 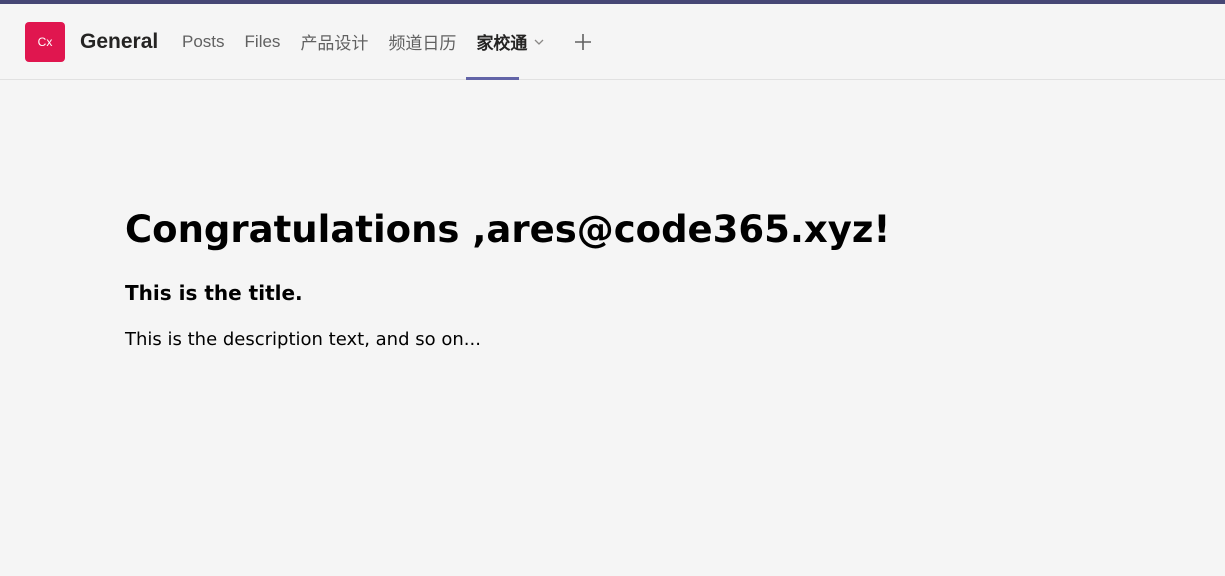 I want to click on page-heading: Congratulations ,ares@code365.xyz!, so click(x=508, y=229).